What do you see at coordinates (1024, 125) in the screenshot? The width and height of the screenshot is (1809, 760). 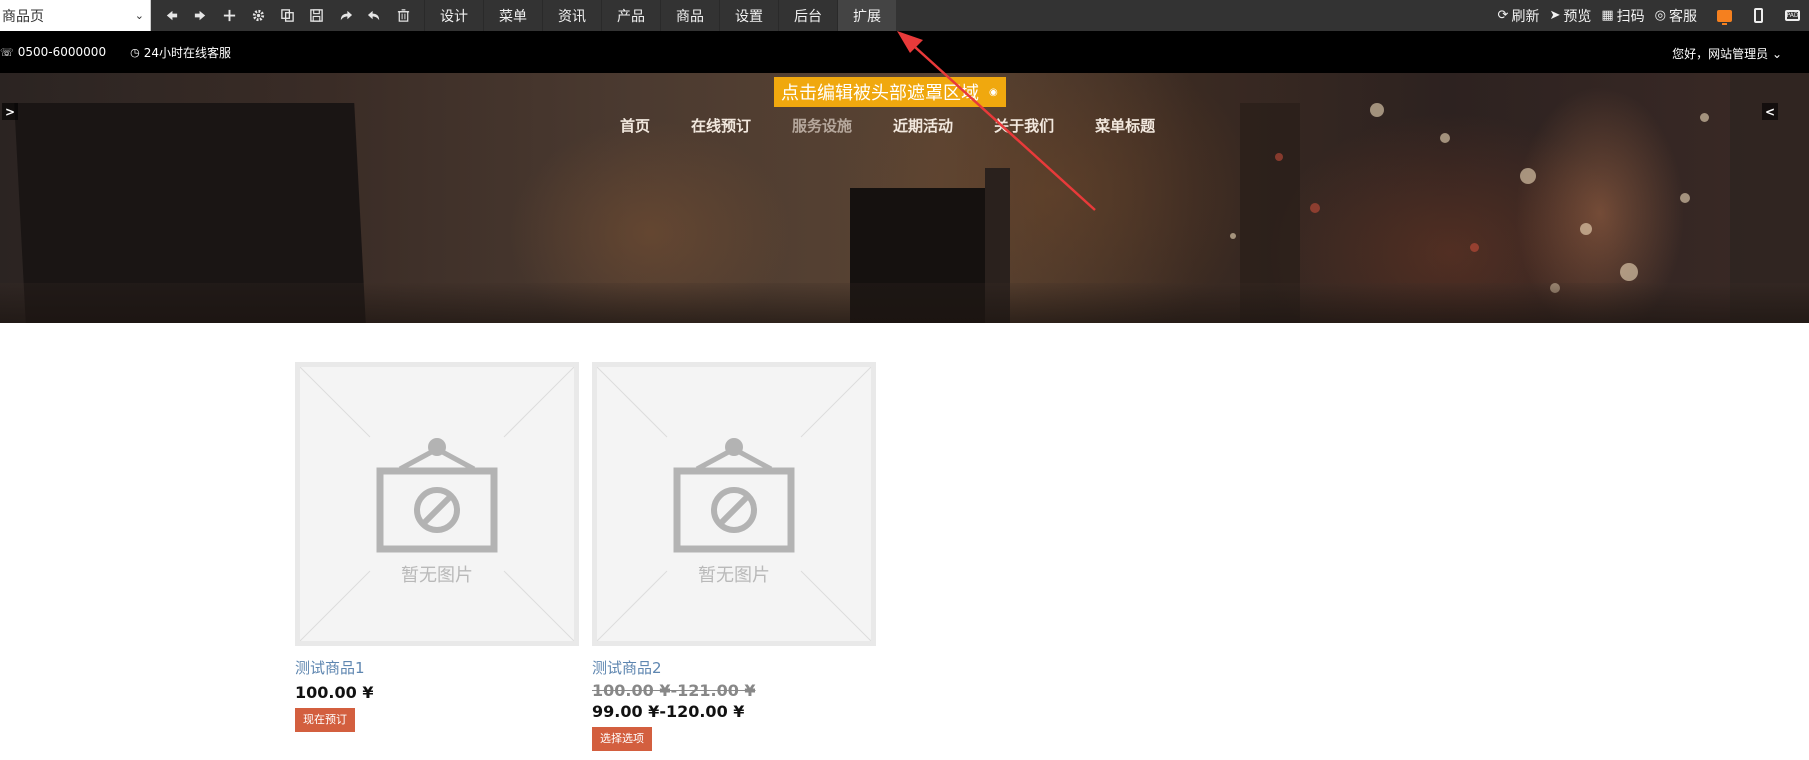 I see `nav-item-about: 关于我们` at bounding box center [1024, 125].